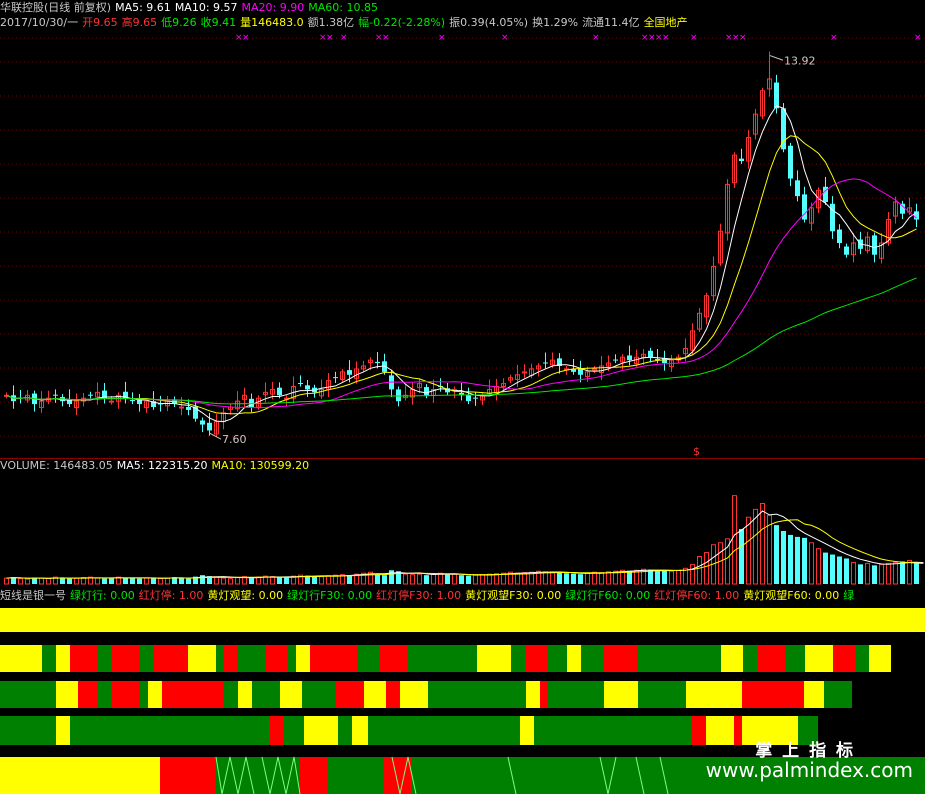  Describe the element at coordinates (206, 7) in the screenshot. I see `ma10-label: MA10: 9.57` at that location.